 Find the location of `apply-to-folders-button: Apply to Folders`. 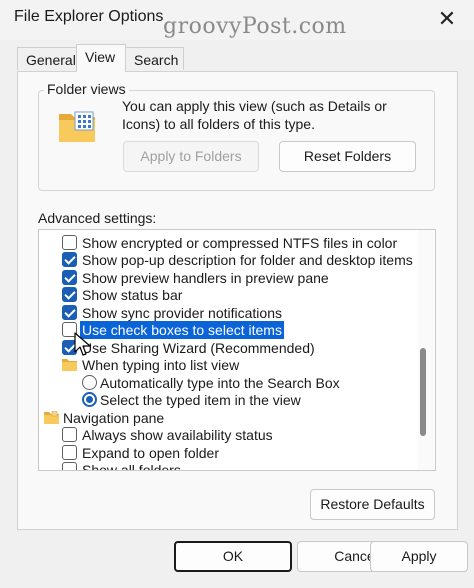

apply-to-folders-button: Apply to Folders is located at coordinates (191, 156).